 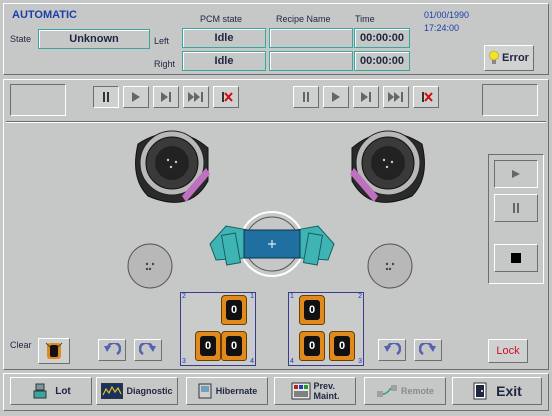 What do you see at coordinates (360, 296) in the screenshot?
I see `corner-label: 2` at bounding box center [360, 296].